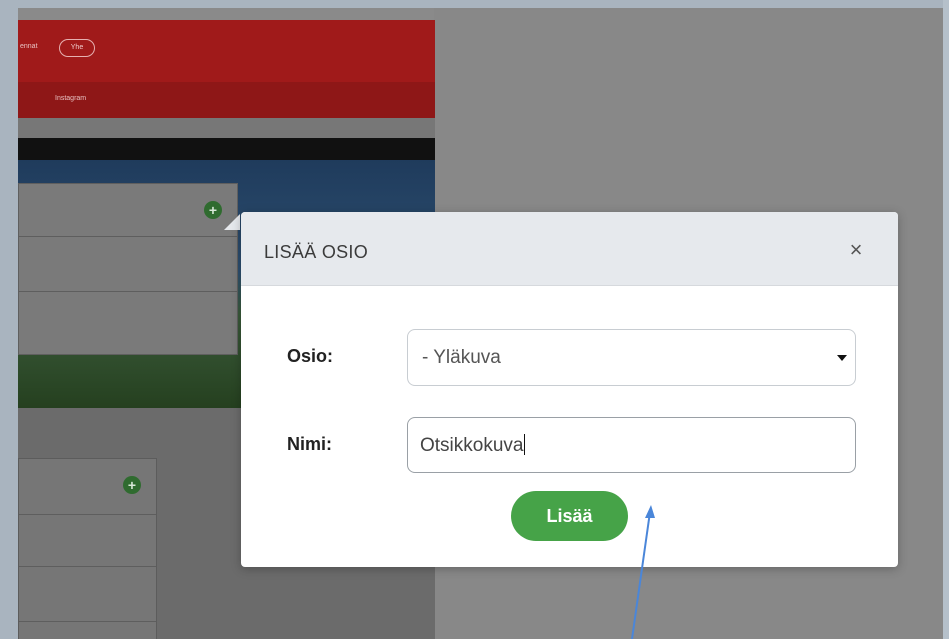 The width and height of the screenshot is (949, 639). I want to click on annotation-arrow, so click(643, 572).